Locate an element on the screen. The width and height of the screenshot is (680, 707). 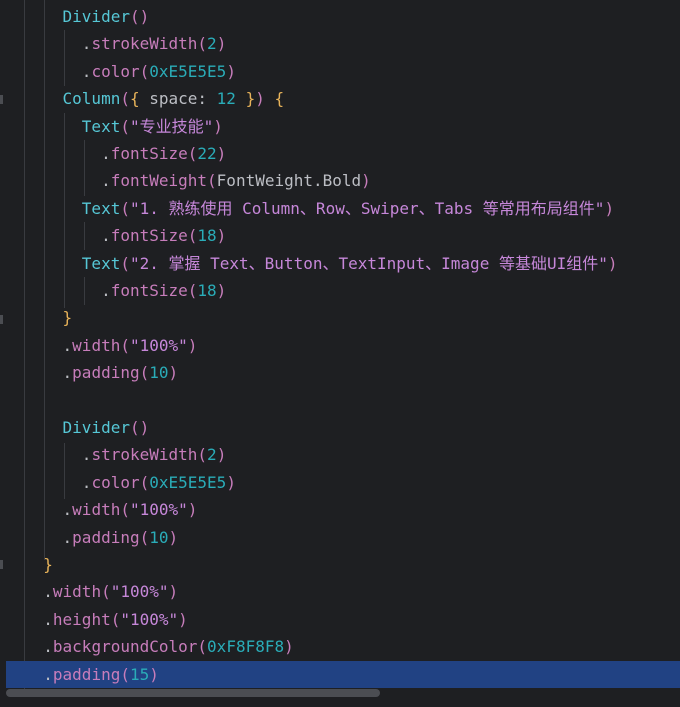
code-token: Divider is located at coordinates (96, 427).